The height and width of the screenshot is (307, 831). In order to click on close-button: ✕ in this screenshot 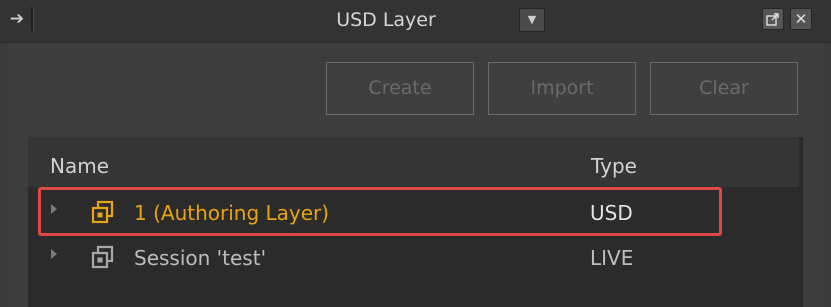, I will do `click(801, 19)`.